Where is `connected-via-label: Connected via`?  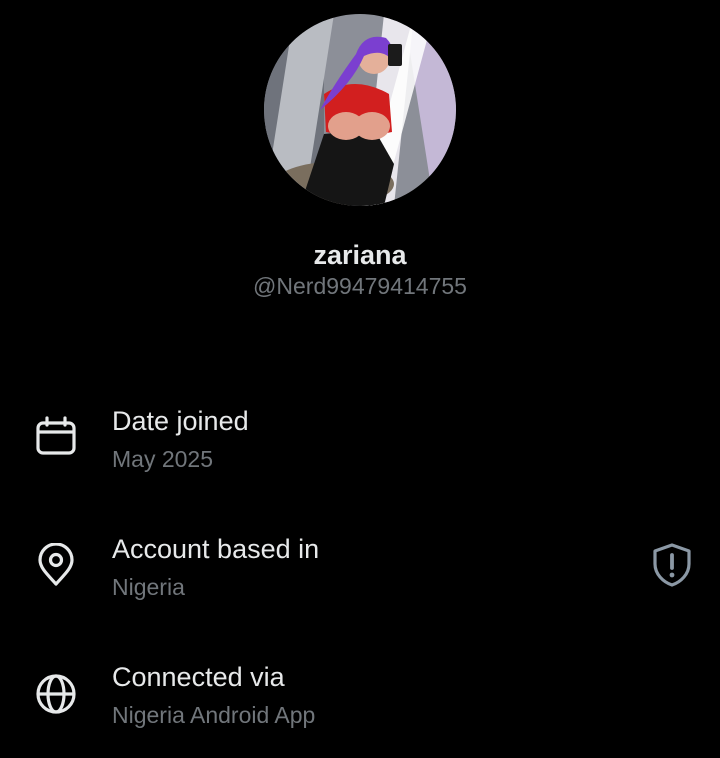
connected-via-label: Connected via is located at coordinates (198, 677).